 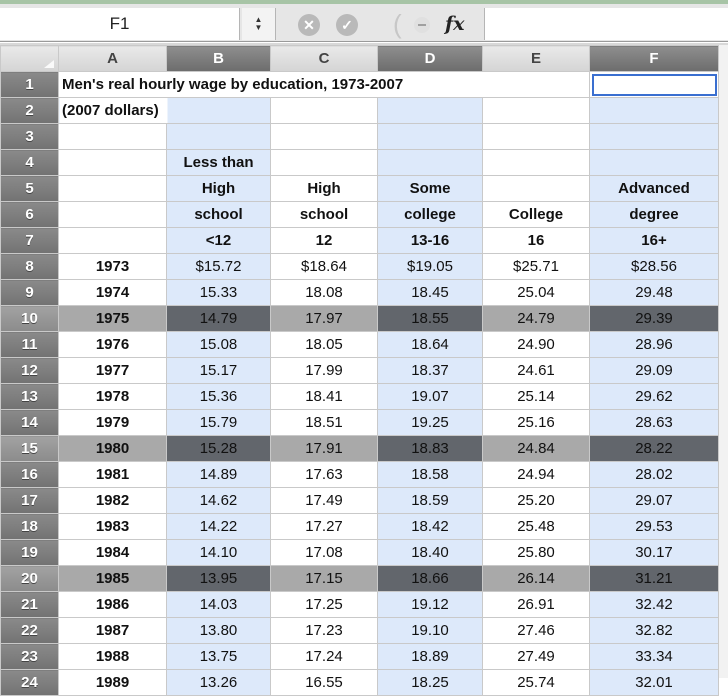 What do you see at coordinates (218, 370) in the screenshot?
I see `wage-cell: 15.17` at bounding box center [218, 370].